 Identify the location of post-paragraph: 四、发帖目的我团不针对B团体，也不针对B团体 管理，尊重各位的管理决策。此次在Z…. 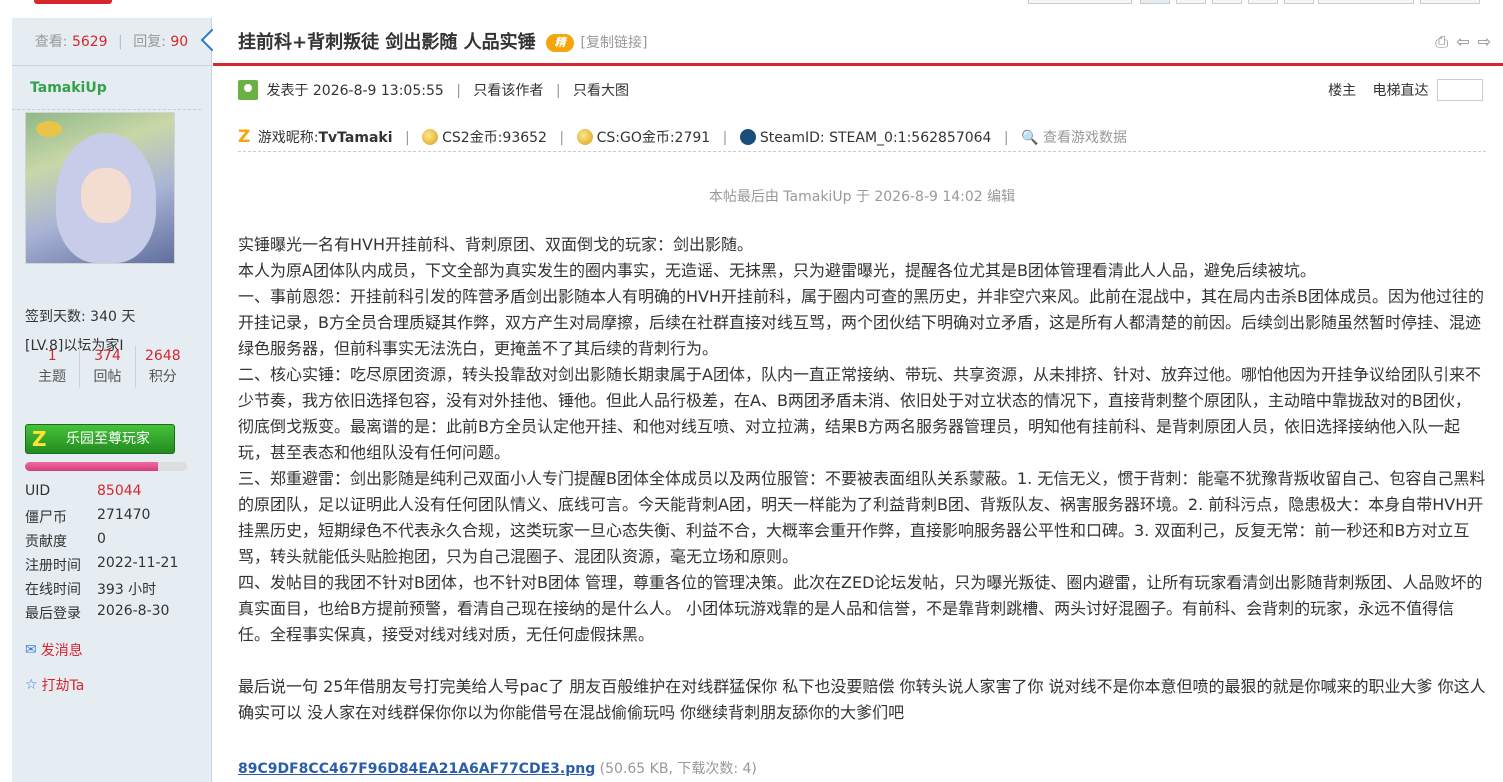
(860, 608).